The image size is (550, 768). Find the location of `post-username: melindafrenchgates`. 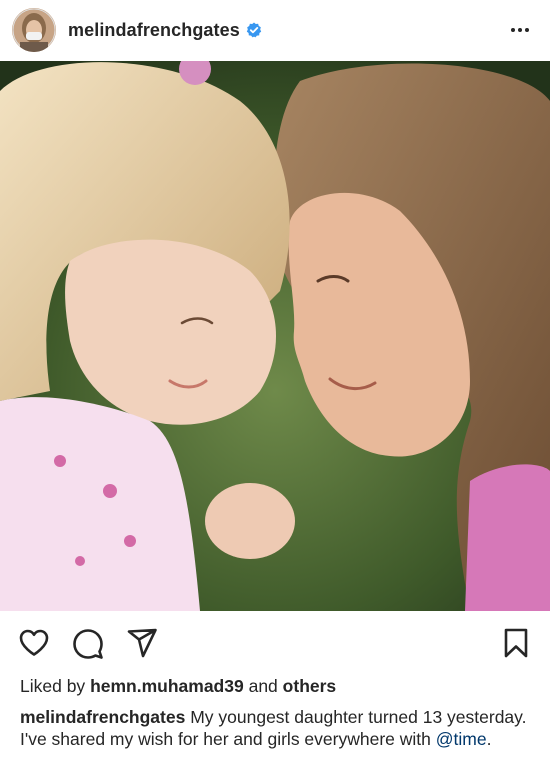

post-username: melindafrenchgates is located at coordinates (154, 30).